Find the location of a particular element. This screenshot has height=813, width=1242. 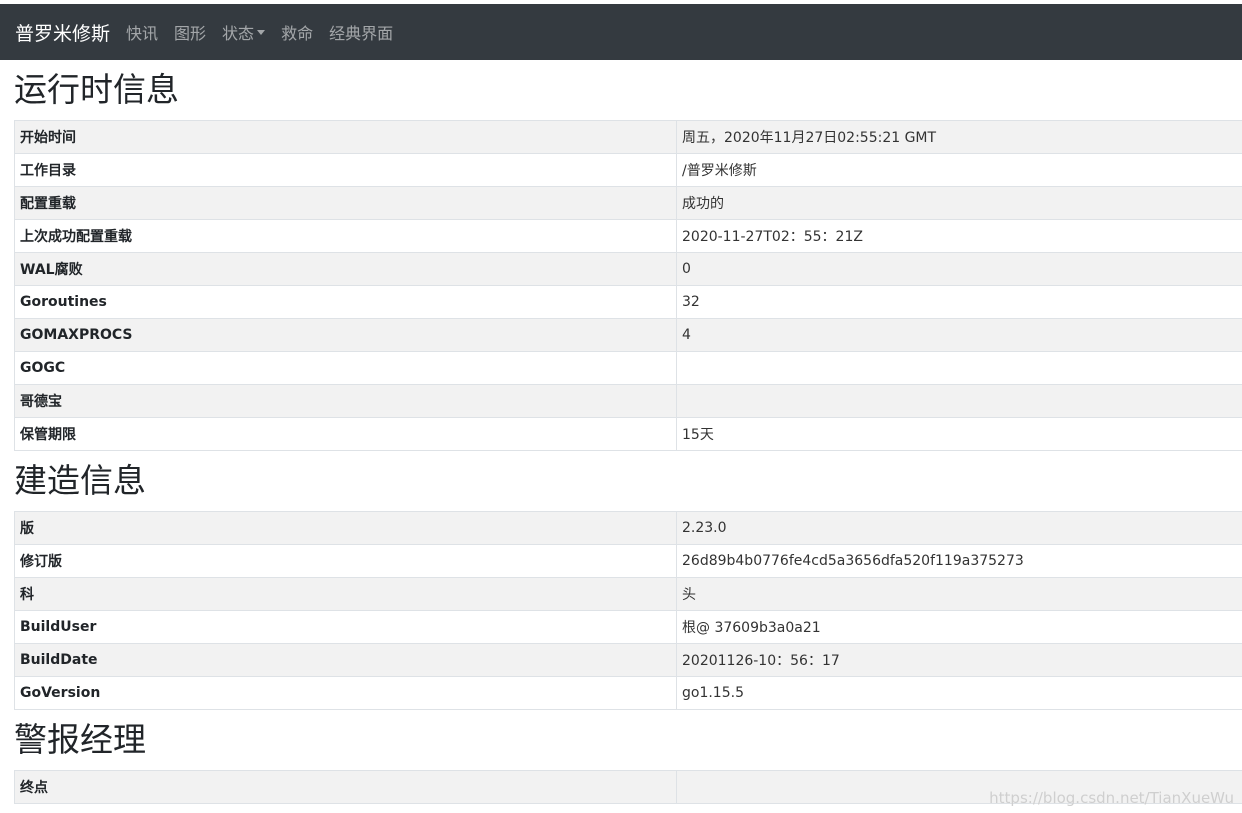

nav-link-classic-ui-label: 经典界面 is located at coordinates (361, 33).